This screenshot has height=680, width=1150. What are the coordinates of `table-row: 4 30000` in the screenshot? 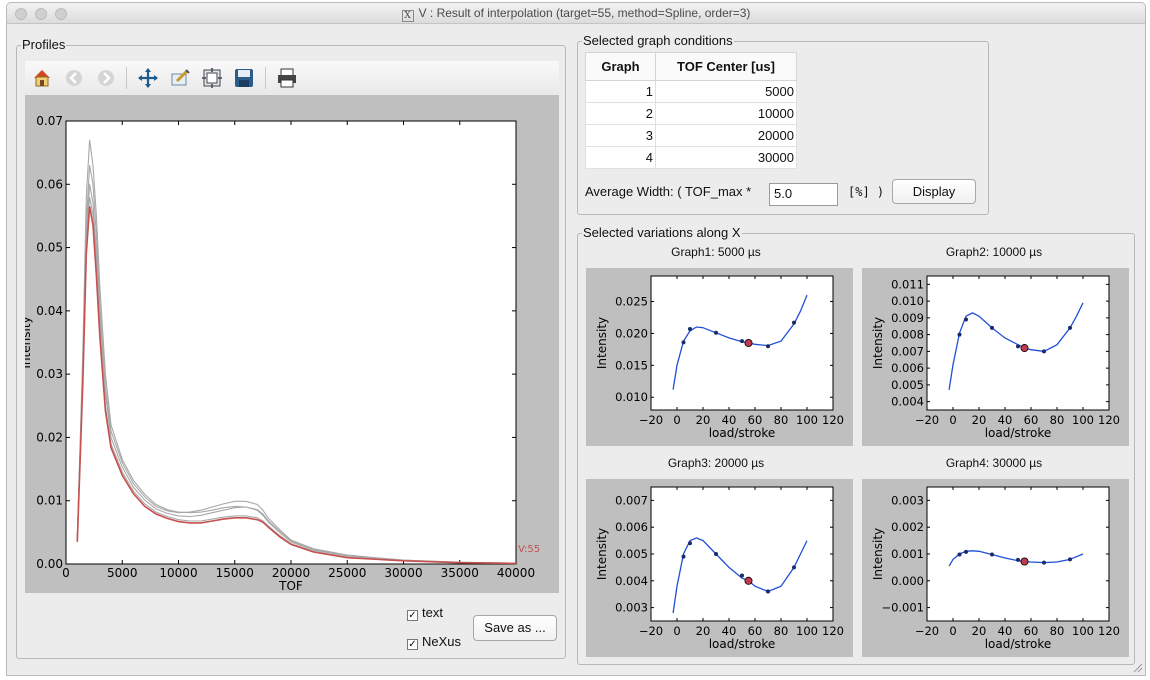 It's located at (691, 157).